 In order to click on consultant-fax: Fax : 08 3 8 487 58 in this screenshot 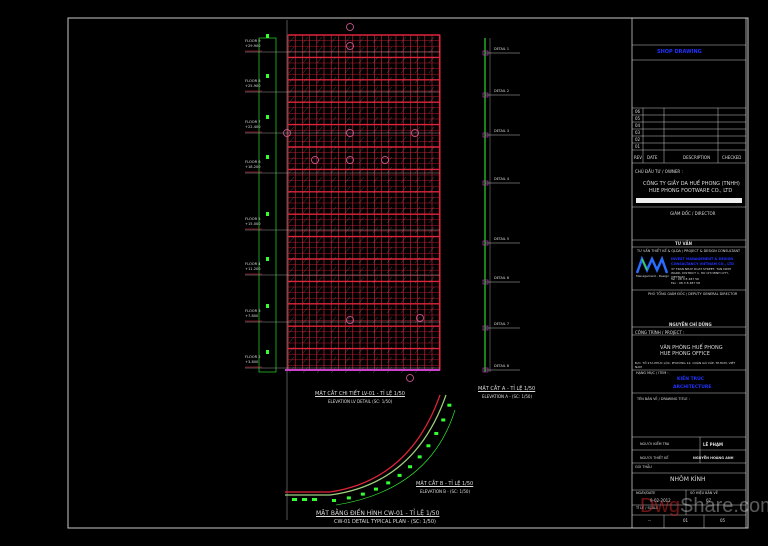, I will do `click(685, 283)`.